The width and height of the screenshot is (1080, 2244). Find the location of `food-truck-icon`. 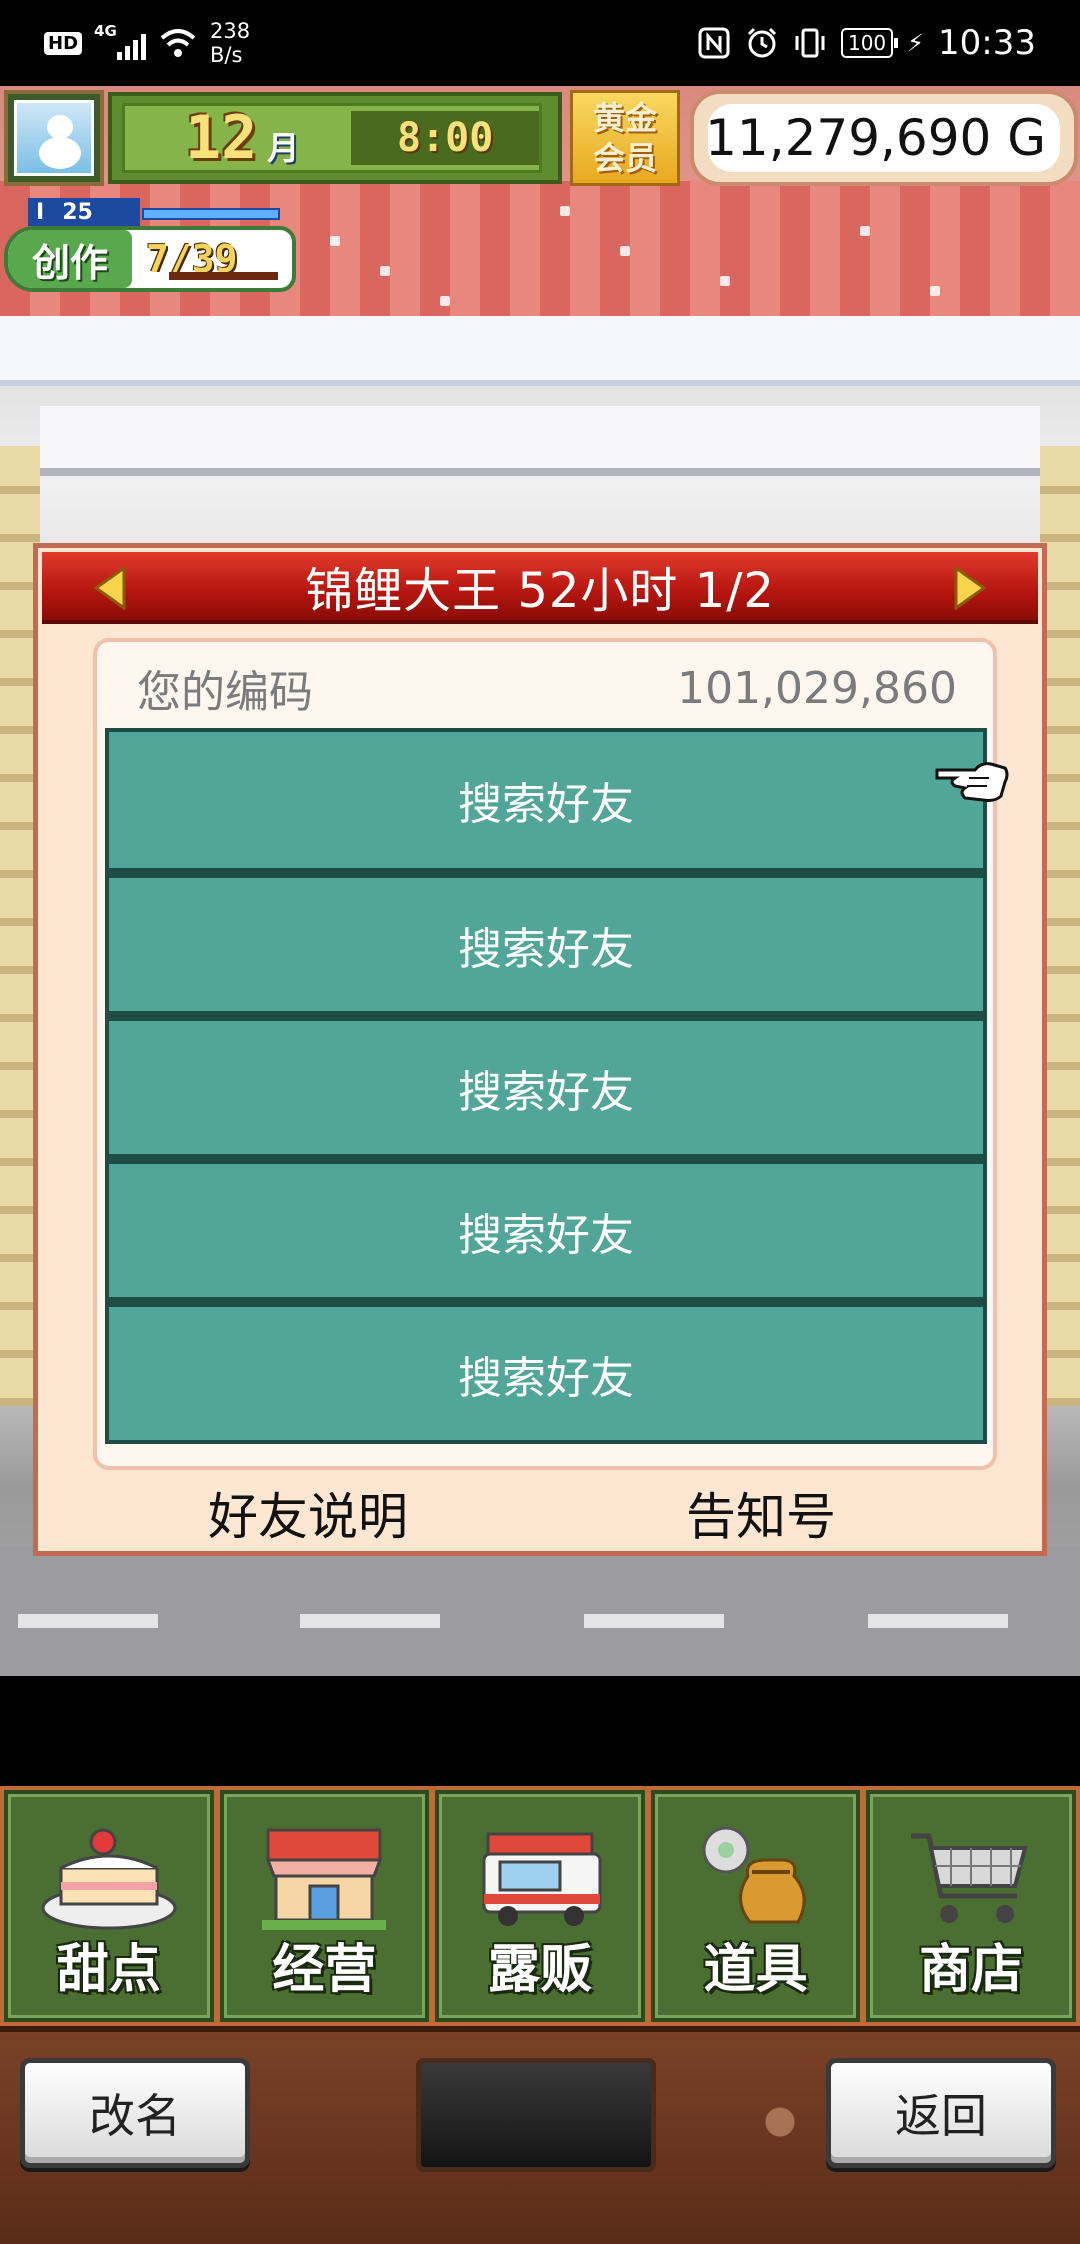

food-truck-icon is located at coordinates (542, 1879).